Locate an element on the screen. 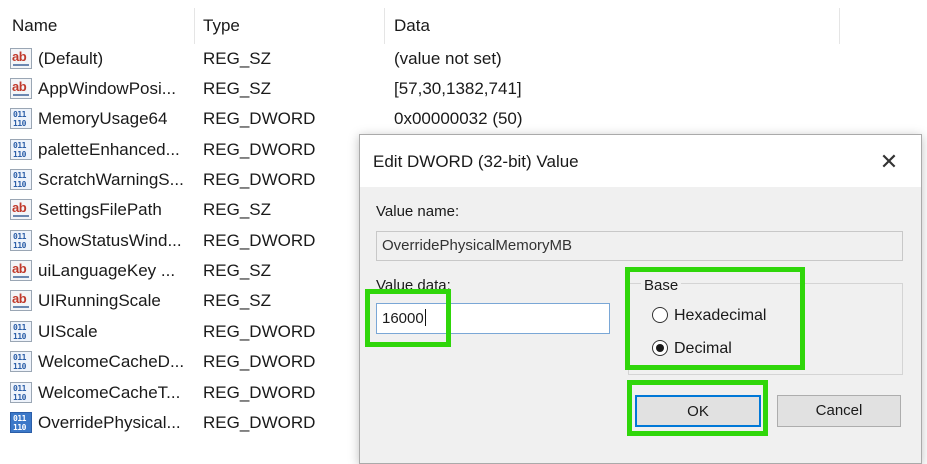 This screenshot has height=464, width=927. row-name: UIRunningScale is located at coordinates (99, 300).